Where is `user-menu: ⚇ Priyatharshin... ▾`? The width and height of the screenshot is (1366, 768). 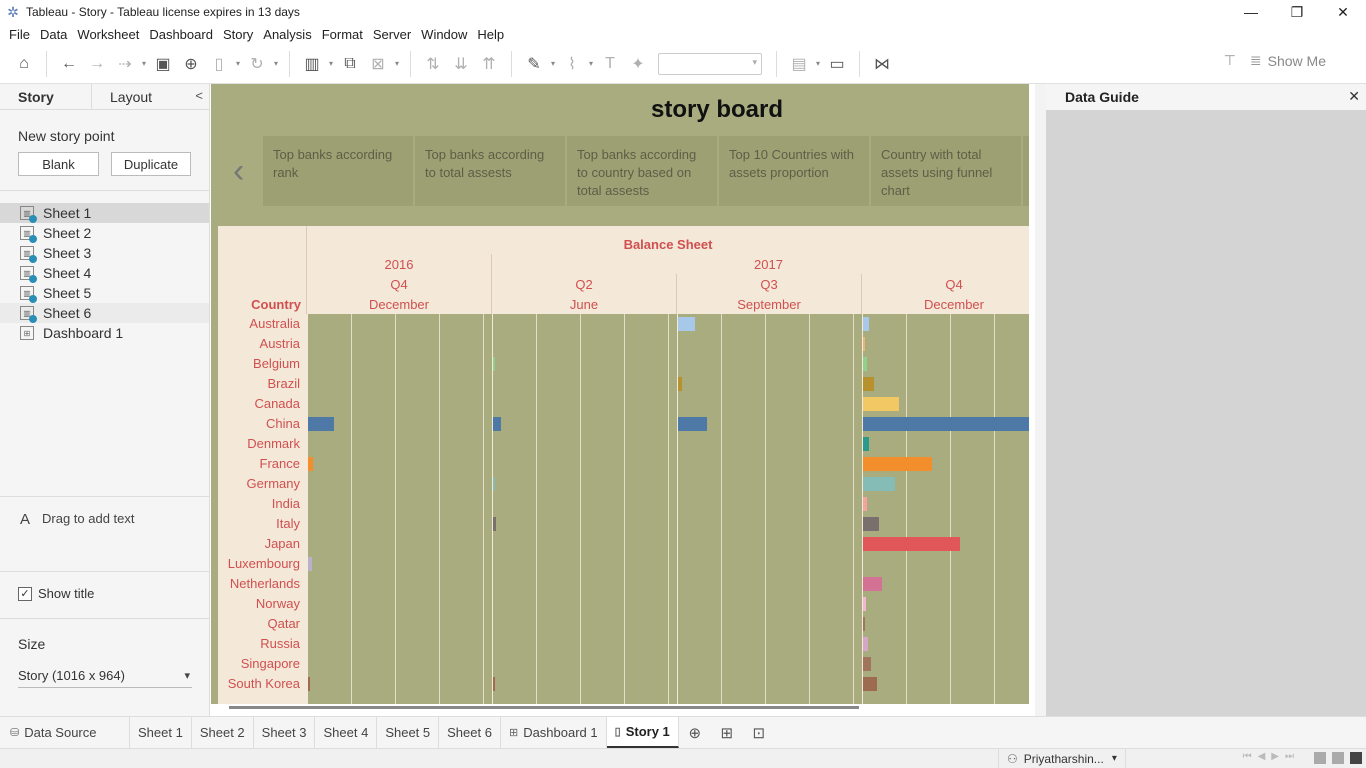
user-menu: ⚇ Priyatharshin... ▾ is located at coordinates (1062, 758).